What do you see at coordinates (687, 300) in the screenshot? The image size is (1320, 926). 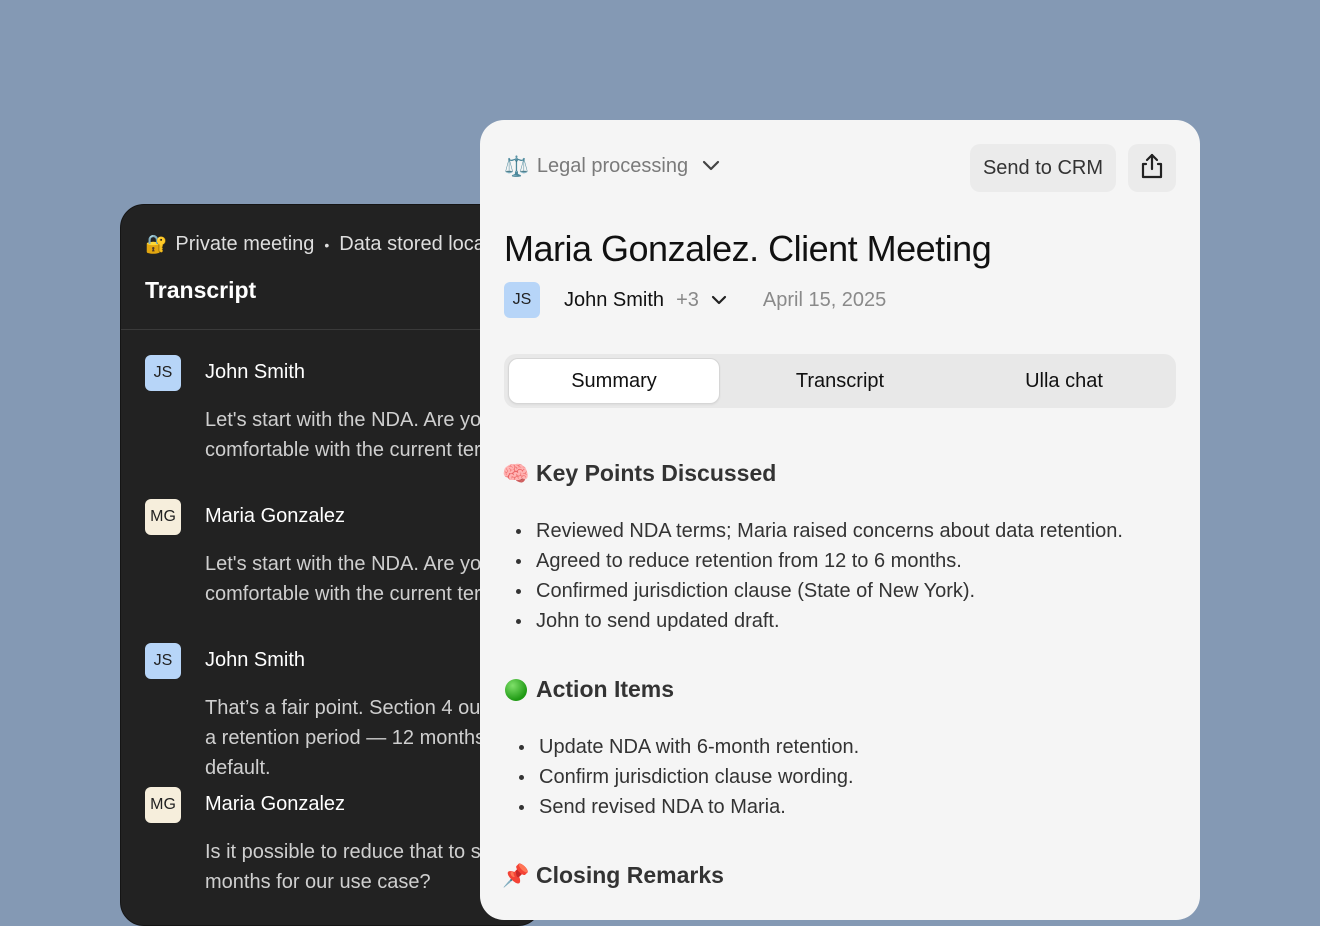 I see `participants-count: +3` at bounding box center [687, 300].